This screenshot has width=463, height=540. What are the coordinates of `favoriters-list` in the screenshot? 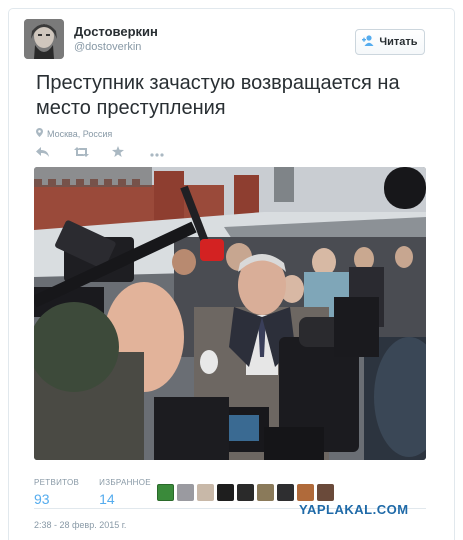 It's located at (245, 492).